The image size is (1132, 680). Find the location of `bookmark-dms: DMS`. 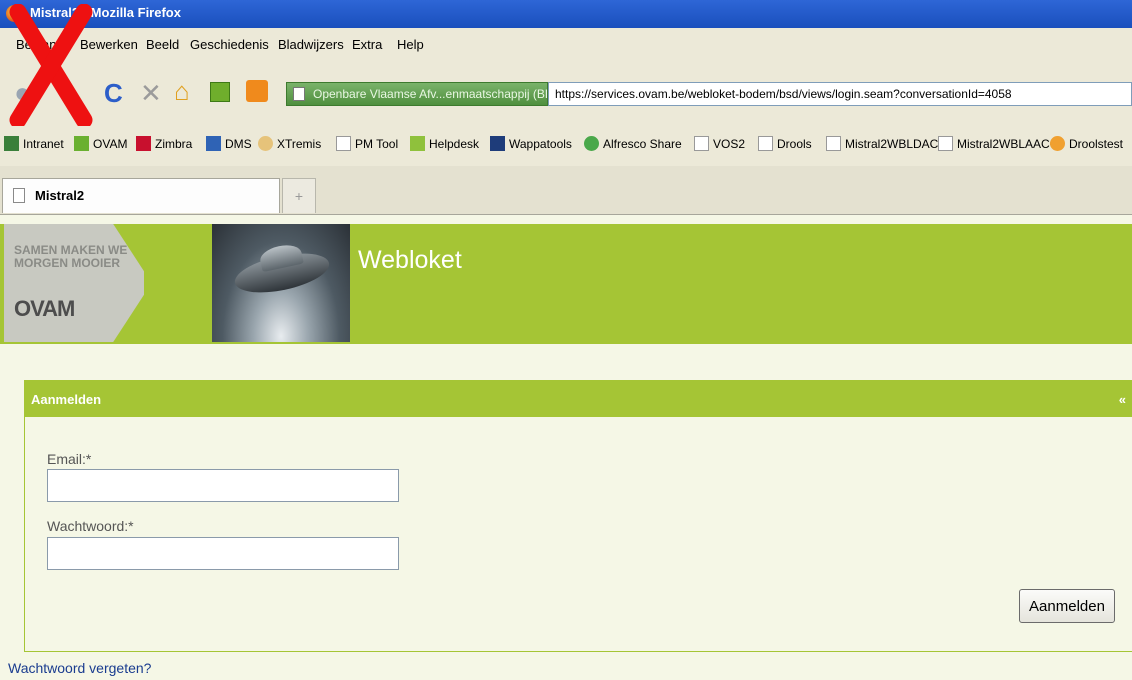

bookmark-dms: DMS is located at coordinates (229, 143).